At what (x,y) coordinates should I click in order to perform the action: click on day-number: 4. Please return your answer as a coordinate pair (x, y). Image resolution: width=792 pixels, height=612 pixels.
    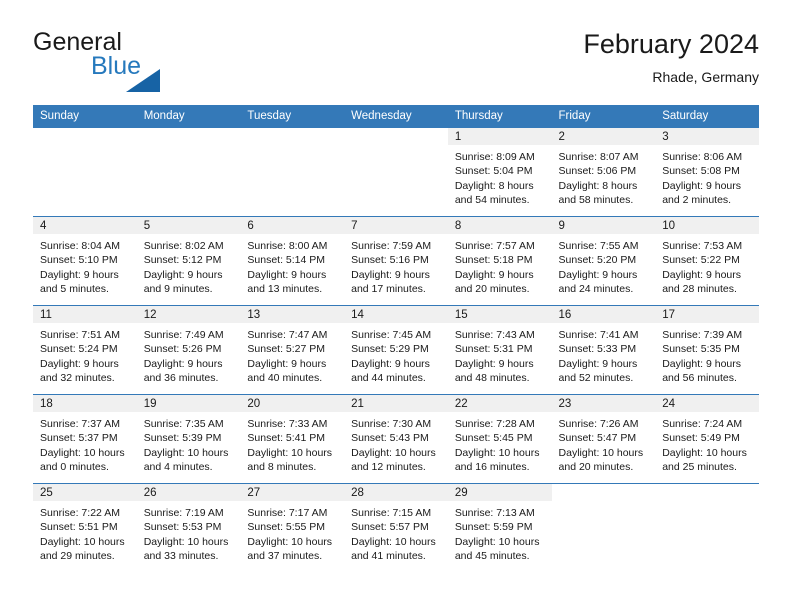
    Looking at the image, I should click on (85, 225).